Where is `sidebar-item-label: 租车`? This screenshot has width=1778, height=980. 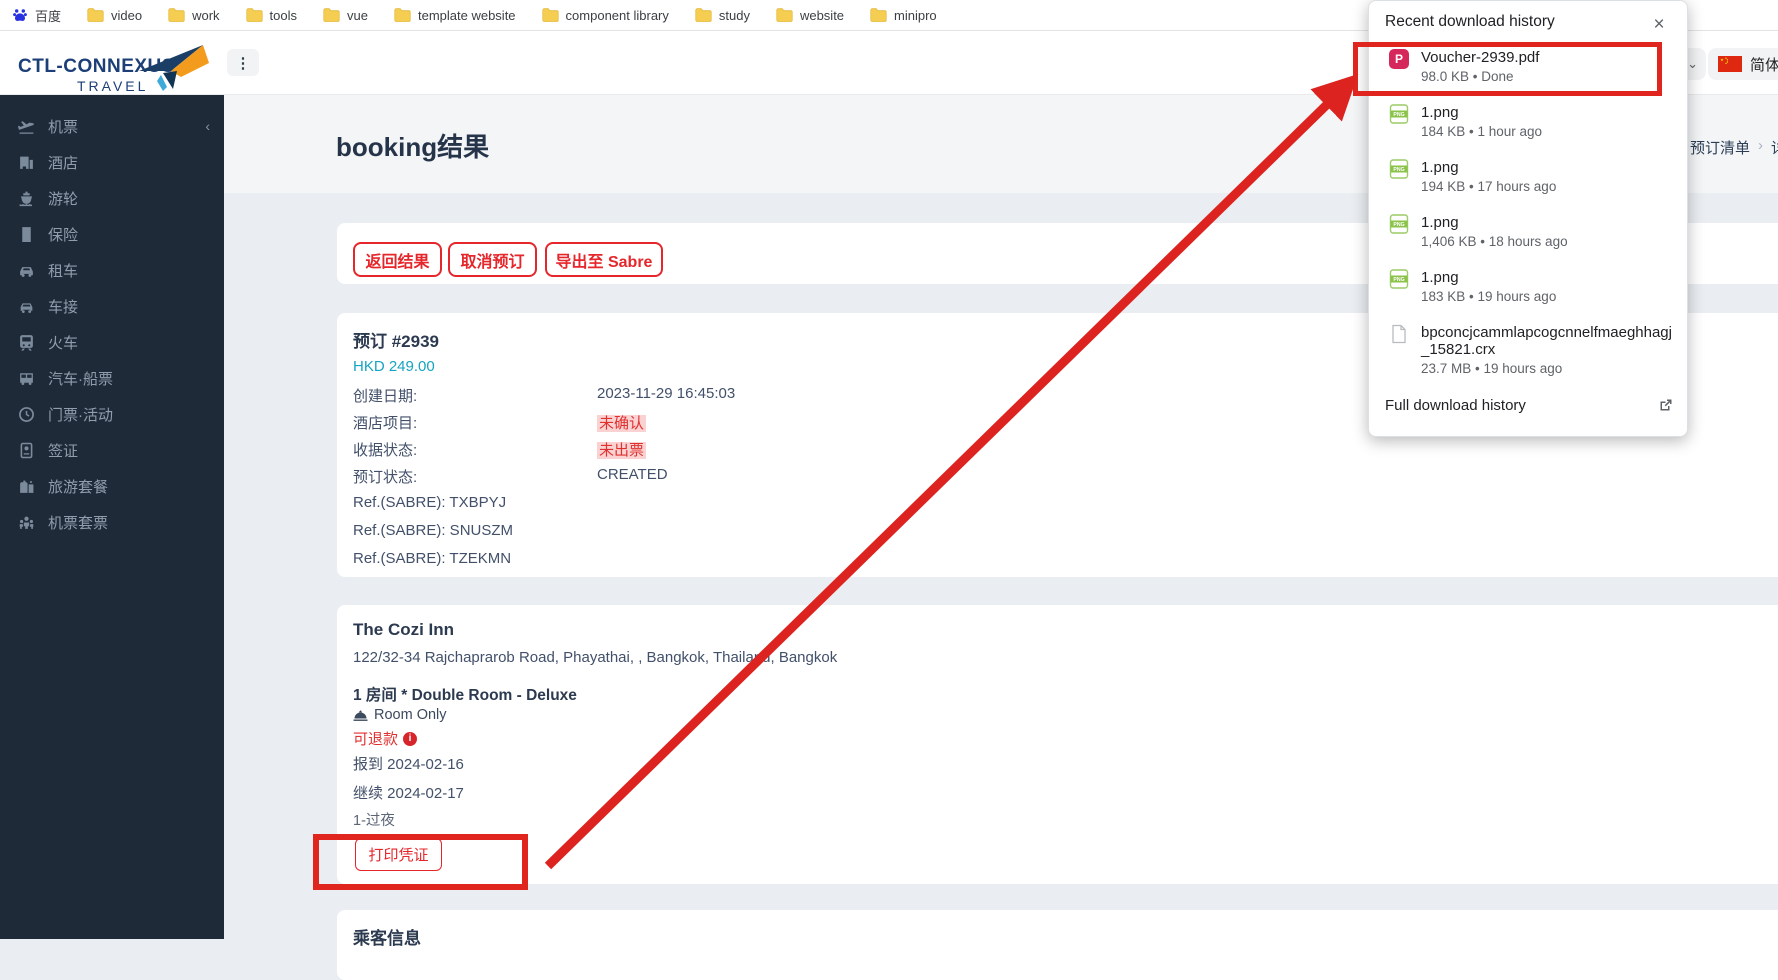 sidebar-item-label: 租车 is located at coordinates (63, 271).